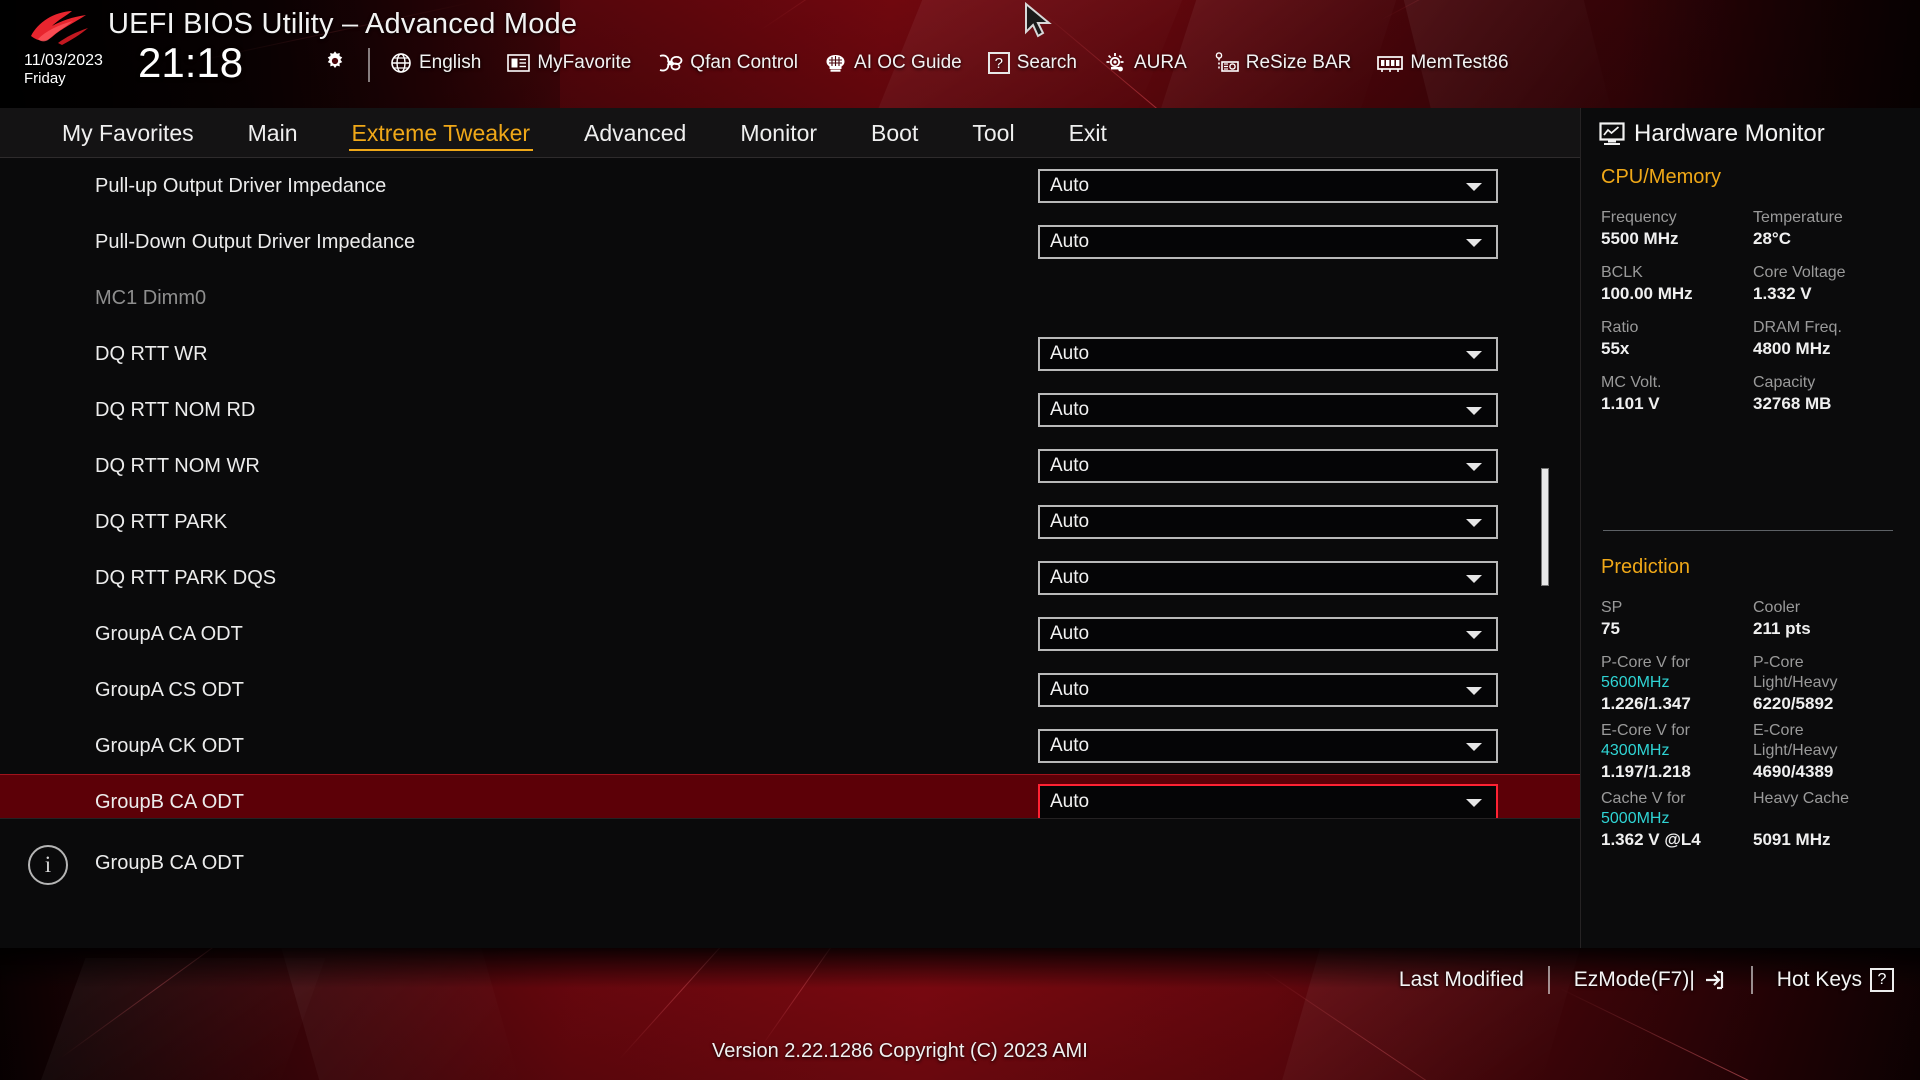 The width and height of the screenshot is (1920, 1080). I want to click on rog-logo, so click(59, 28).